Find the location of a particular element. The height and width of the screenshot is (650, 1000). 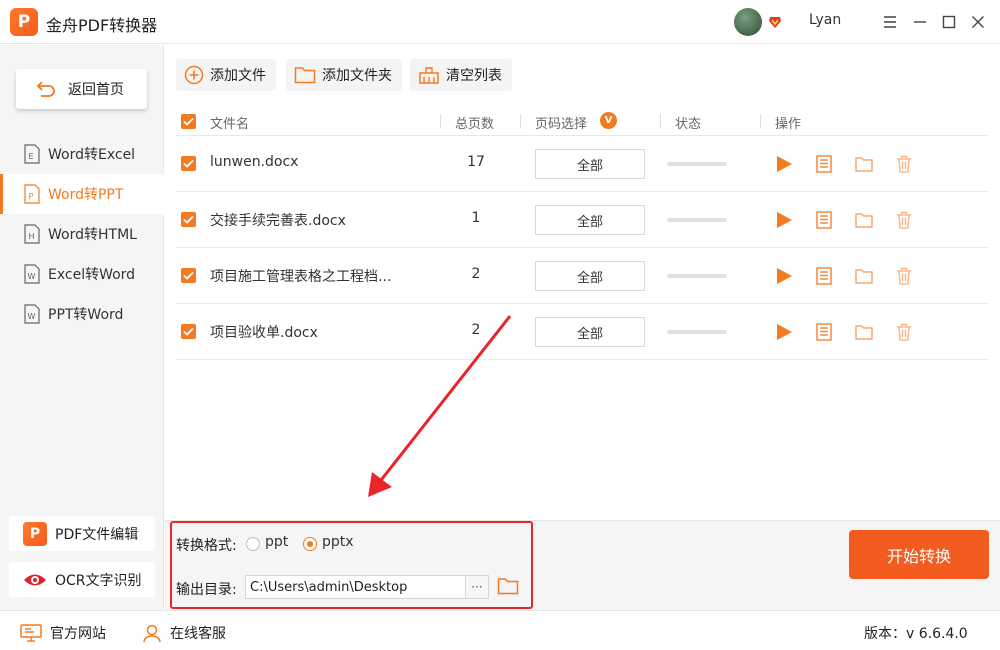

output-dir-input is located at coordinates (355, 587).